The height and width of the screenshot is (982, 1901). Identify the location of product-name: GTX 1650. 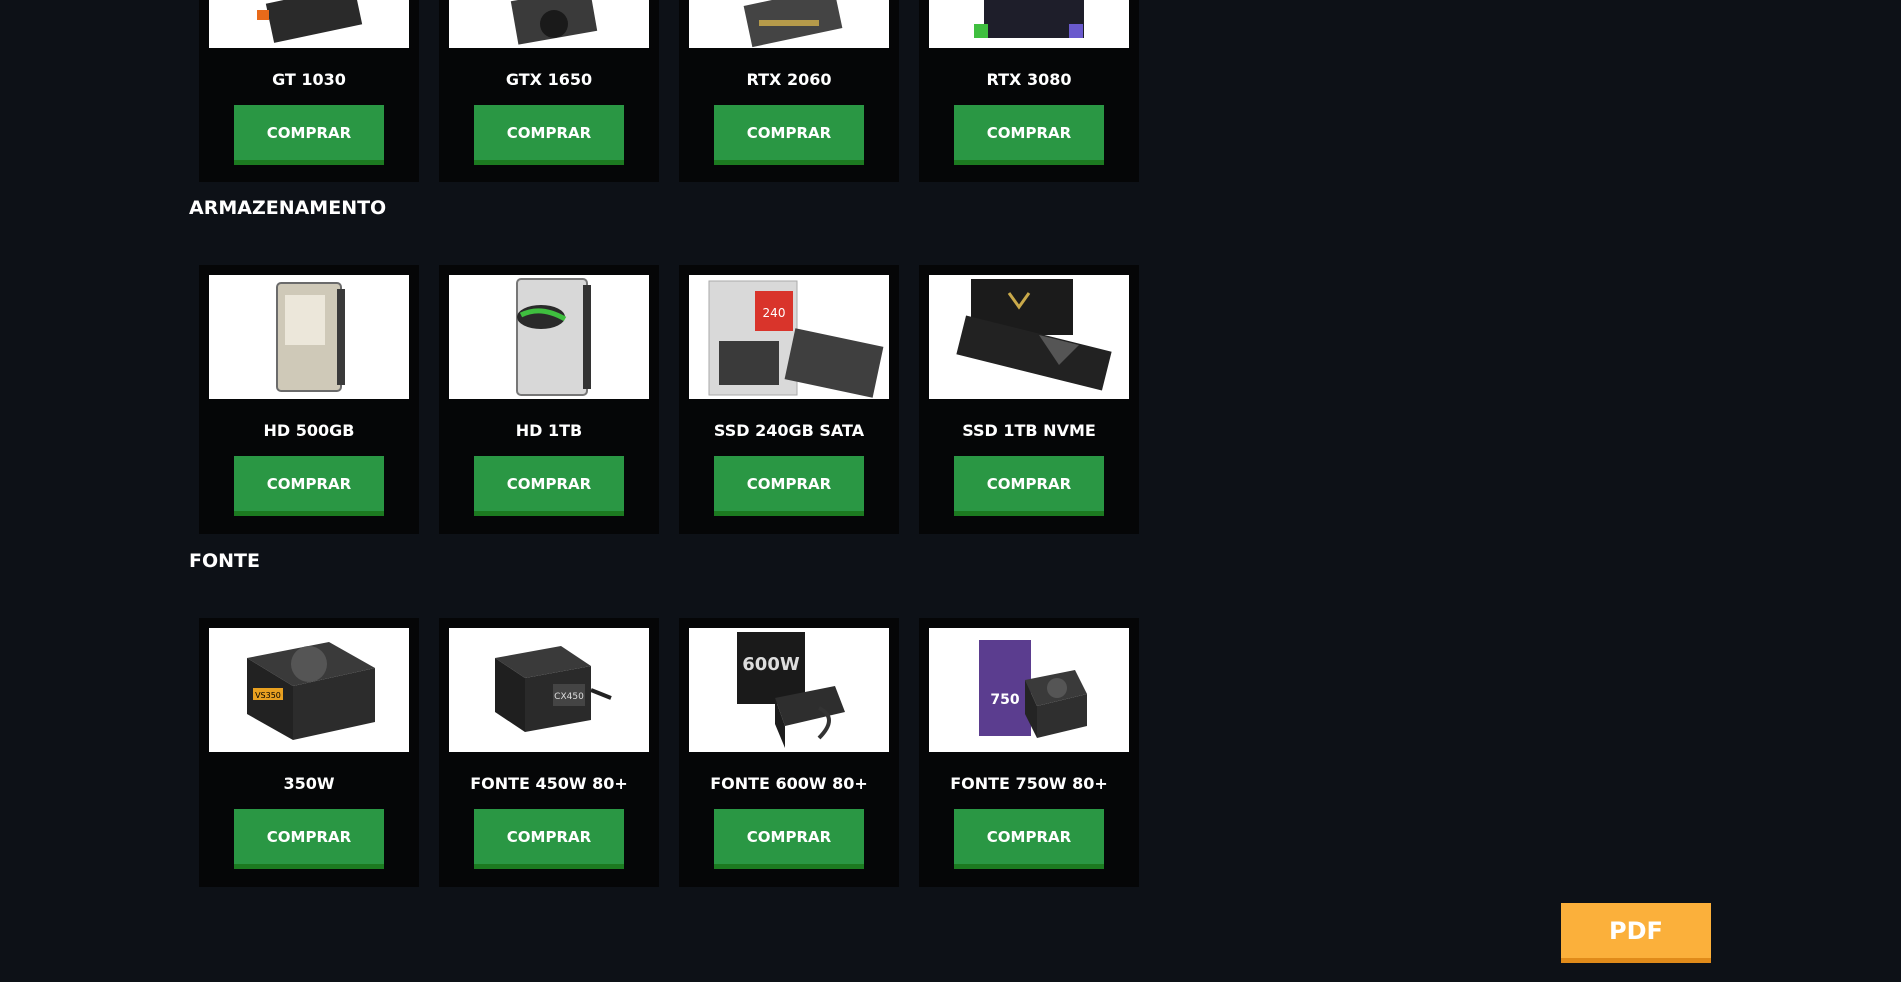
(549, 79).